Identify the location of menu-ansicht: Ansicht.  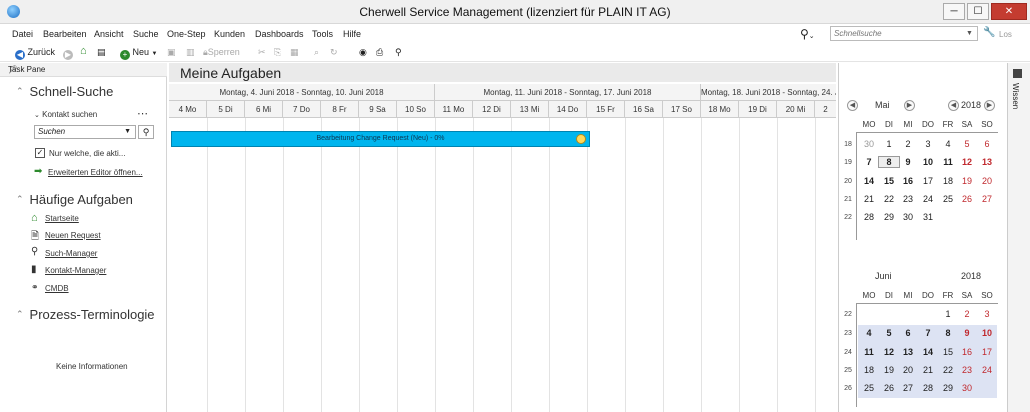
(109, 34).